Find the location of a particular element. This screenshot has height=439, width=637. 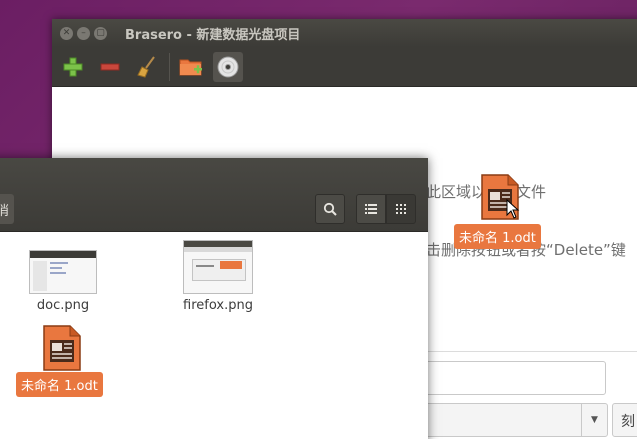

file-name: 未命名 1.odt is located at coordinates (59, 384).